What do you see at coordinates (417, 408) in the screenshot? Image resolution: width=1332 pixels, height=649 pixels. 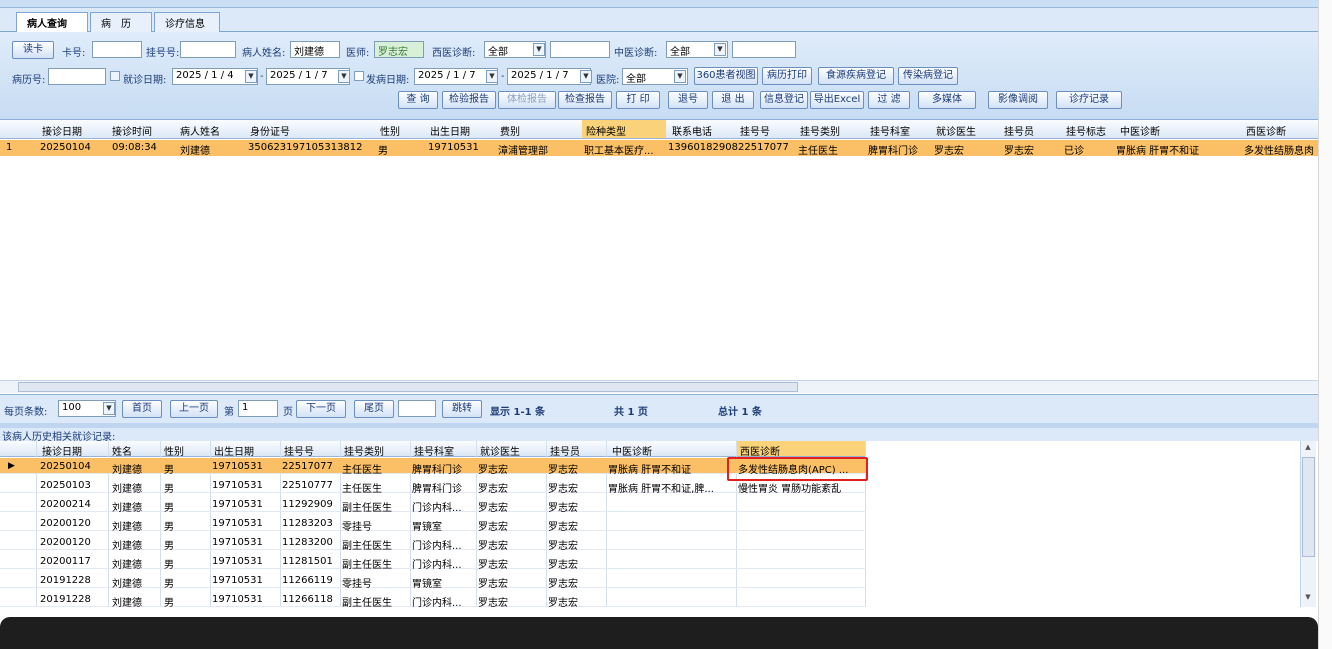 I see `jump-input` at bounding box center [417, 408].